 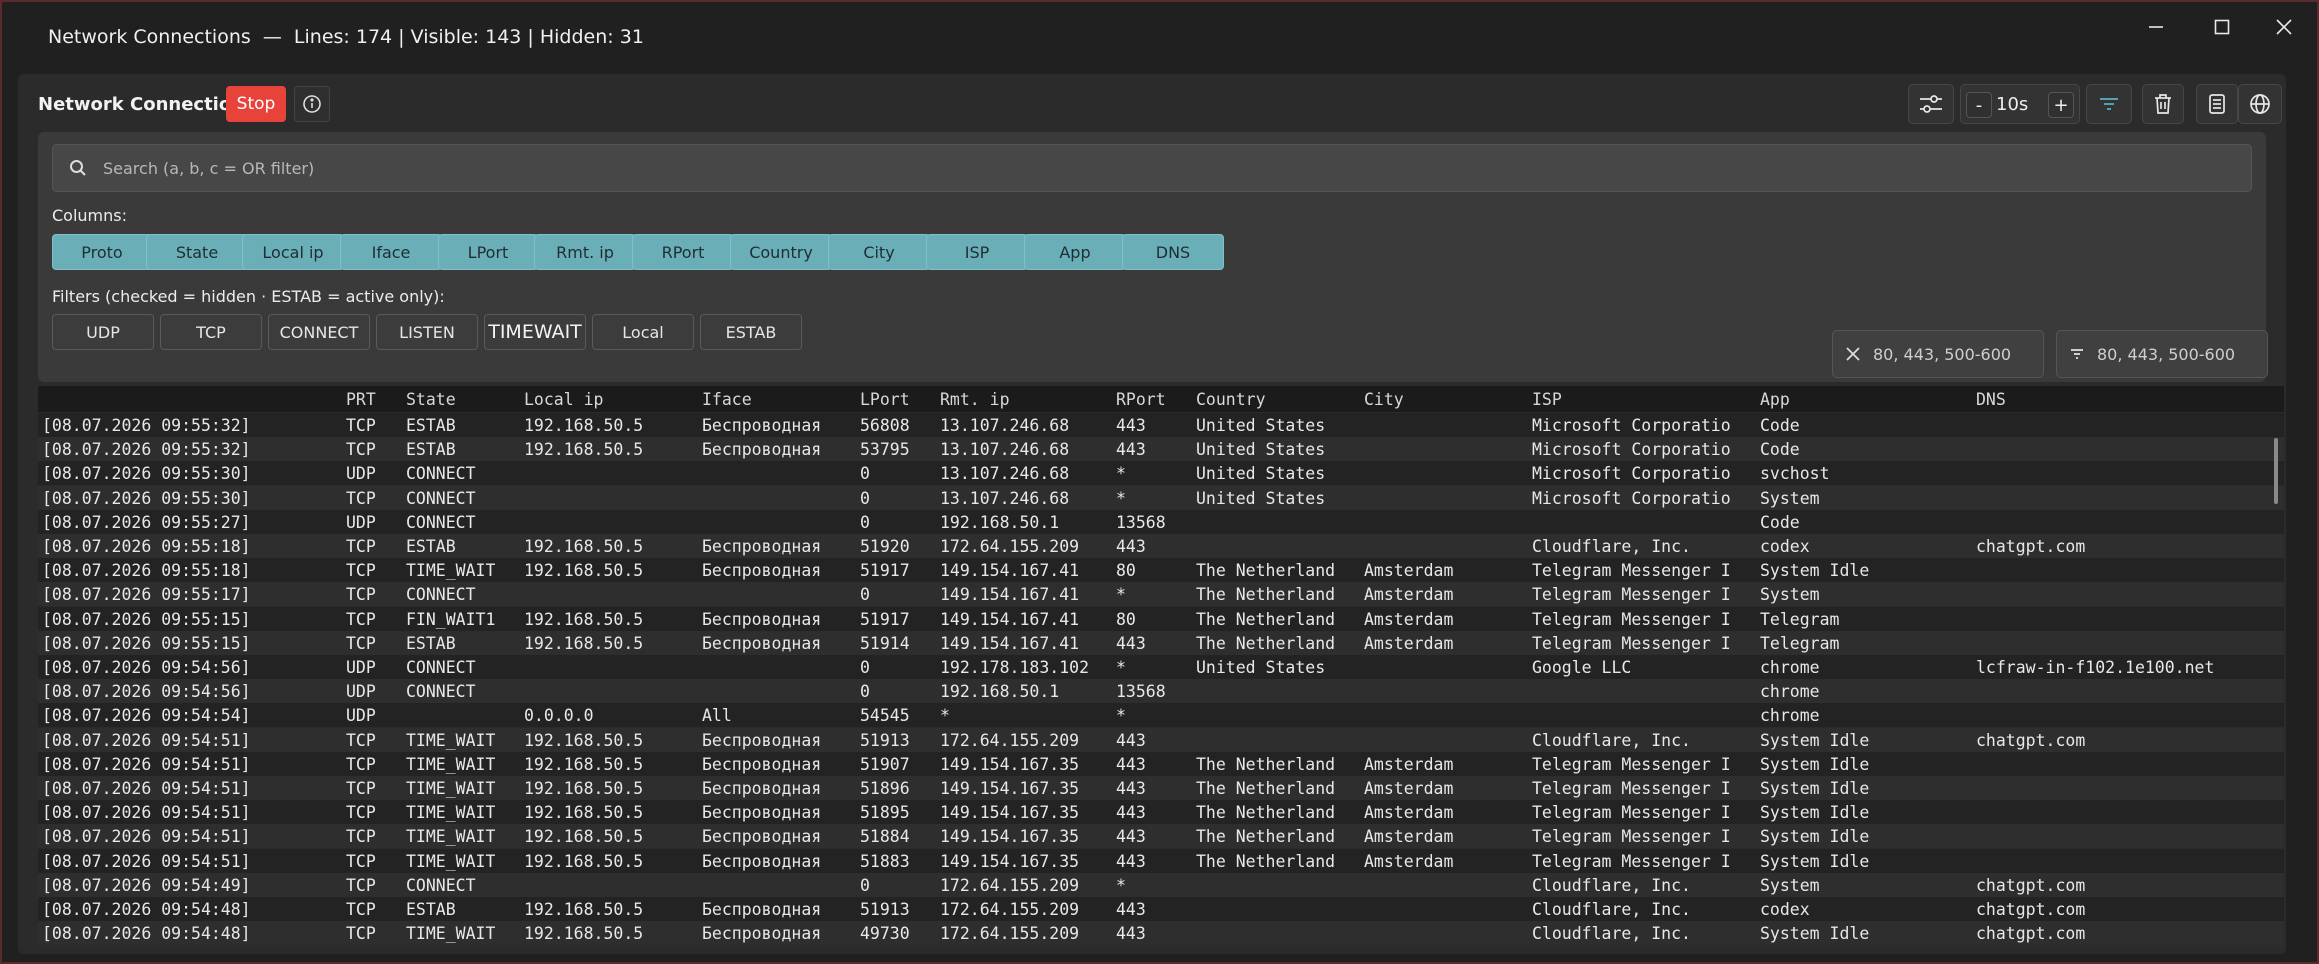 I want to click on filter-chip-estab: ESTAB, so click(x=751, y=332).